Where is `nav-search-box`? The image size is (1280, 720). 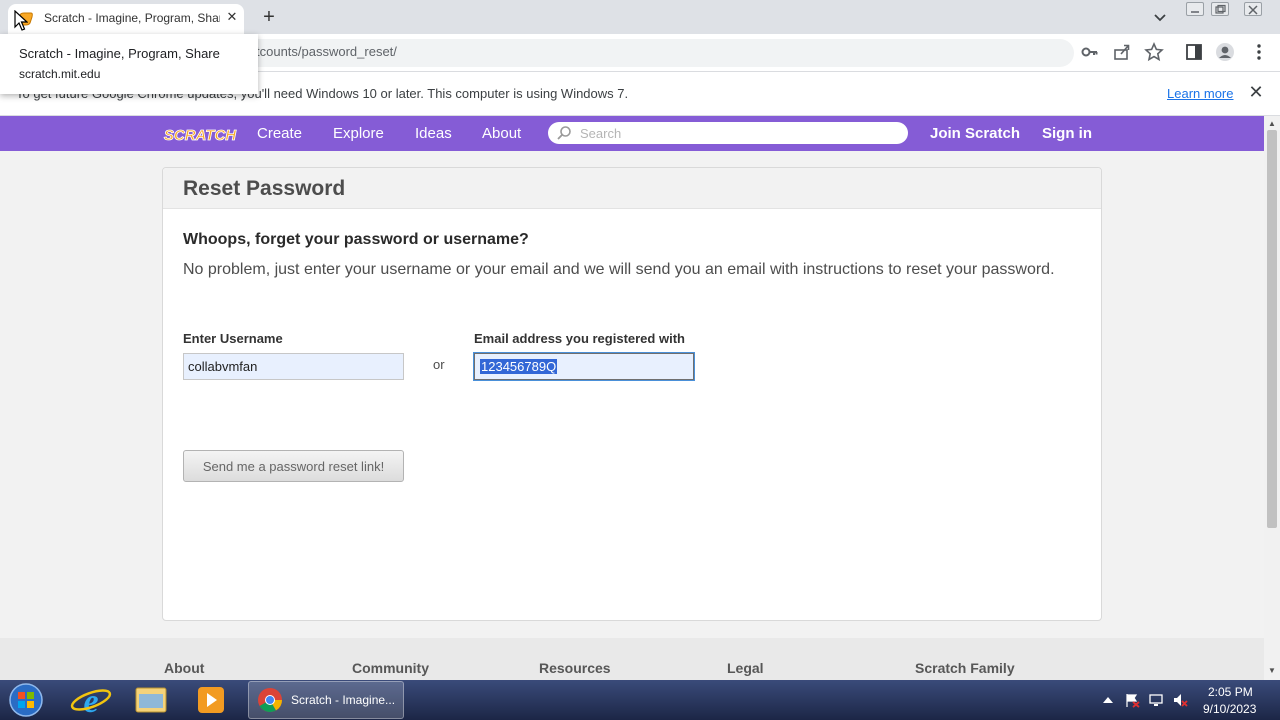
nav-search-box is located at coordinates (728, 133).